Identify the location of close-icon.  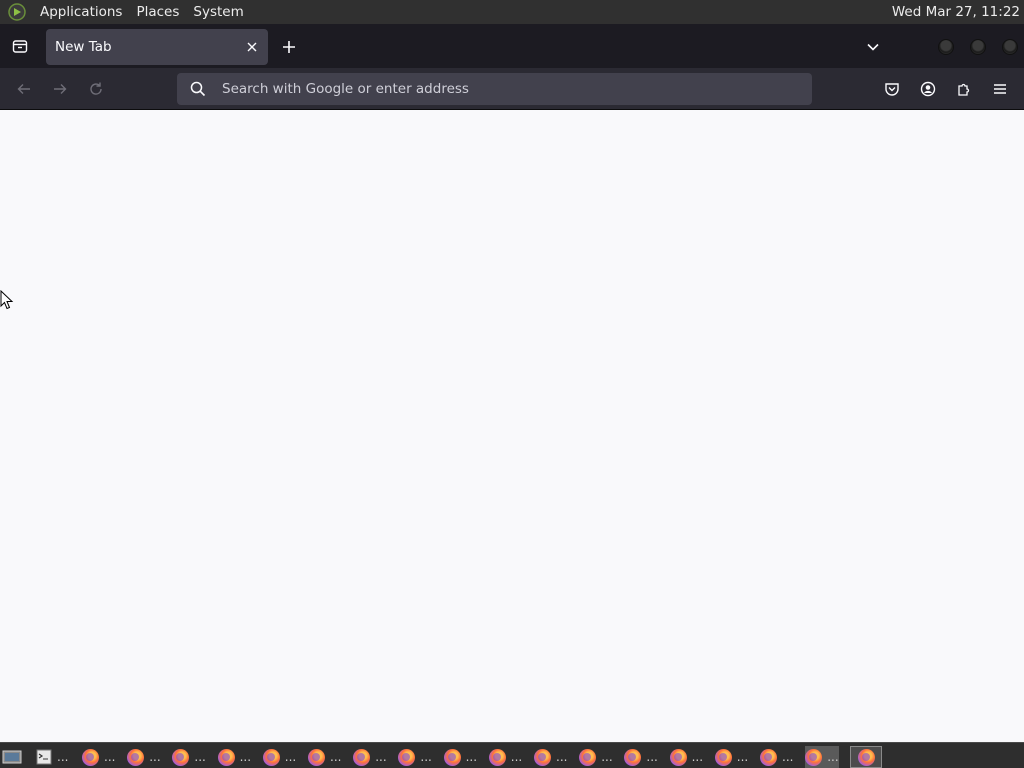
(252, 47).